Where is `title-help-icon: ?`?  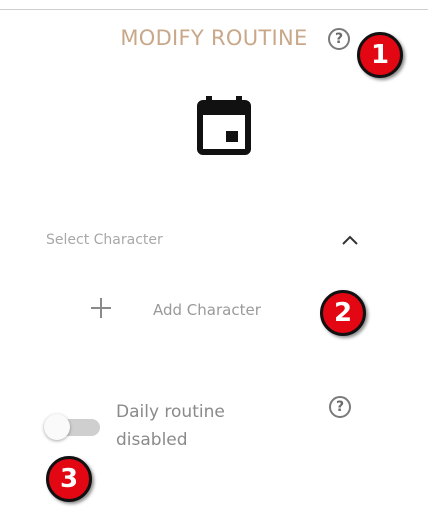 title-help-icon: ? is located at coordinates (339, 39).